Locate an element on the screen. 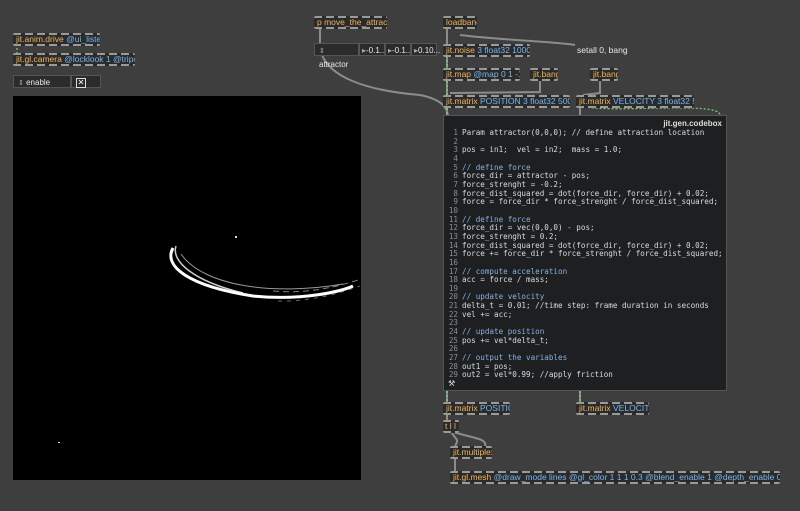 The width and height of the screenshot is (800, 511). code-line: 25 pos += vel*delta_t; is located at coordinates (498, 340).